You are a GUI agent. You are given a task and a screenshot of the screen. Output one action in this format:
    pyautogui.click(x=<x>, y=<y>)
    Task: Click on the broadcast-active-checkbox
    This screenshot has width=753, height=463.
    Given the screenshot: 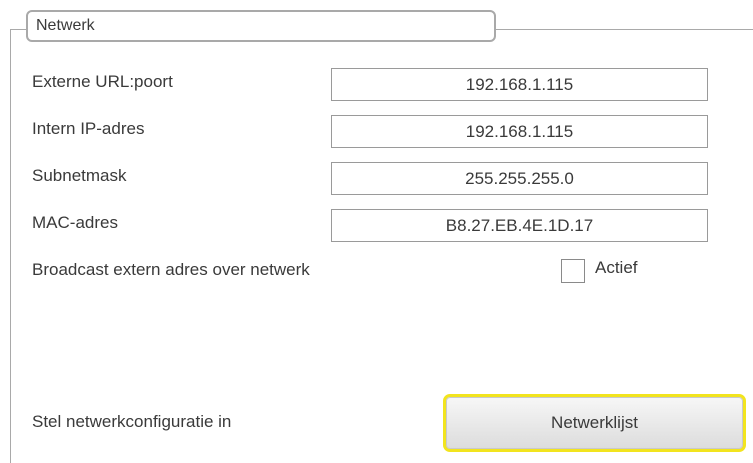 What is the action you would take?
    pyautogui.click(x=573, y=271)
    